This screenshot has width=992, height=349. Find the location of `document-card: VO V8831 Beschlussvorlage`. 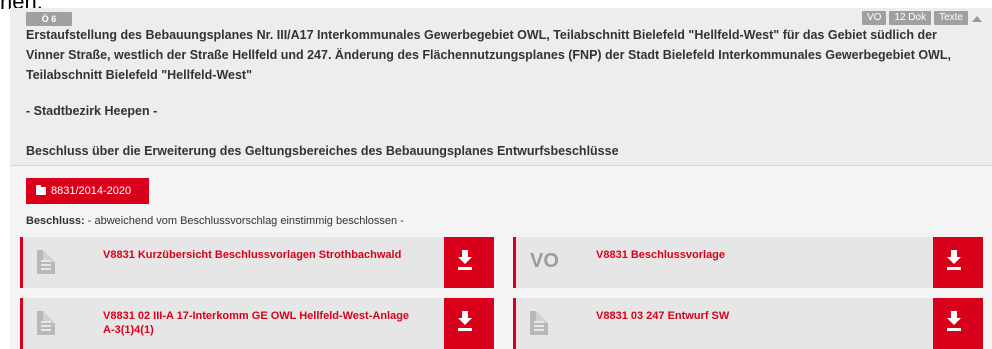

document-card: VO V8831 Beschlussvorlage is located at coordinates (748, 262).